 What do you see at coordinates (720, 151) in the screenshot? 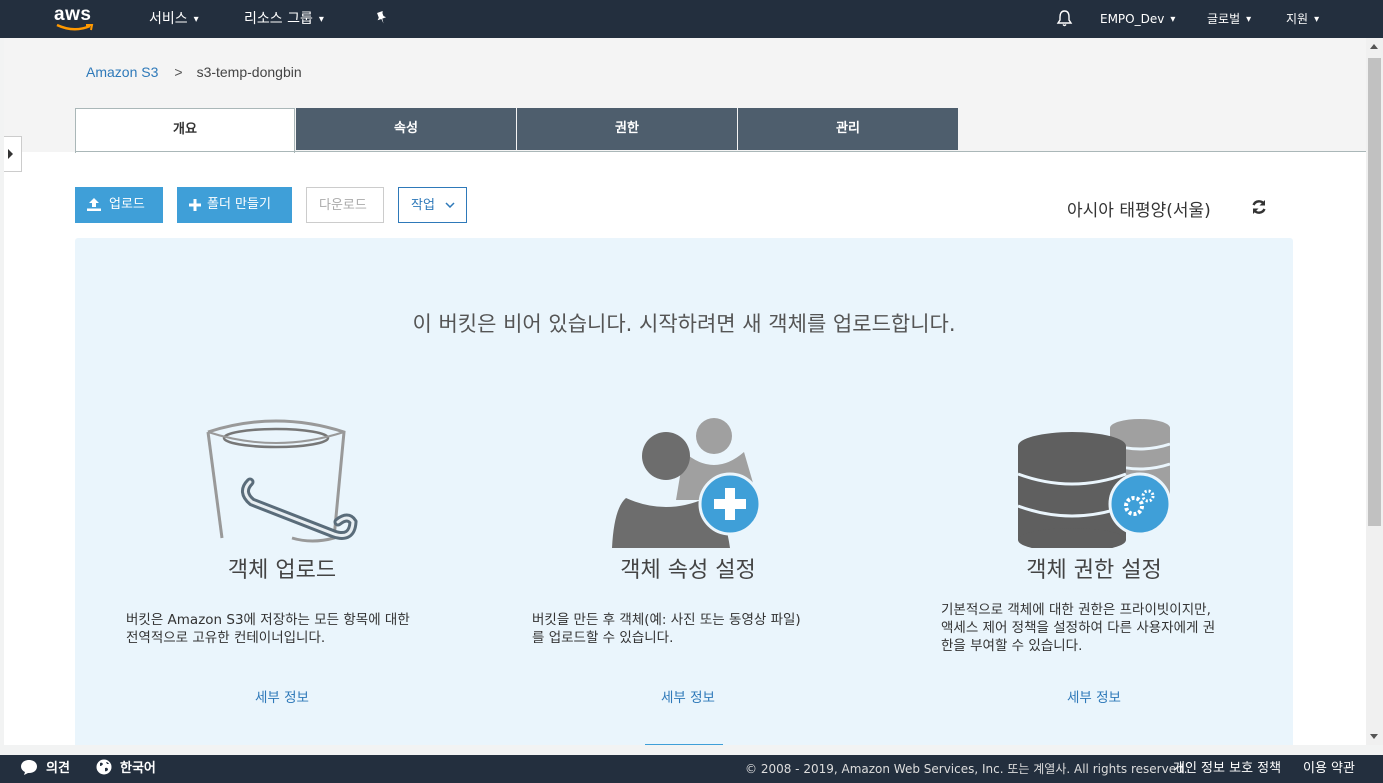
I see `tab-divider` at bounding box center [720, 151].